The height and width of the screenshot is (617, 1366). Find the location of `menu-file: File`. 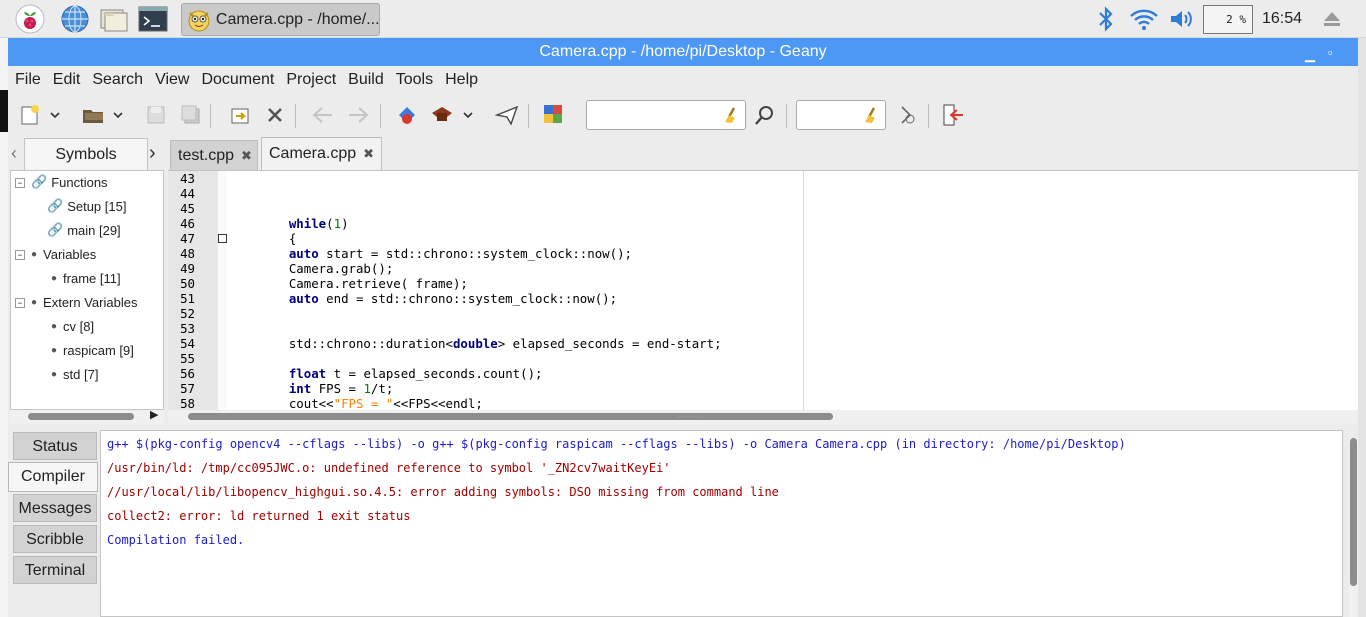

menu-file: File is located at coordinates (28, 80).